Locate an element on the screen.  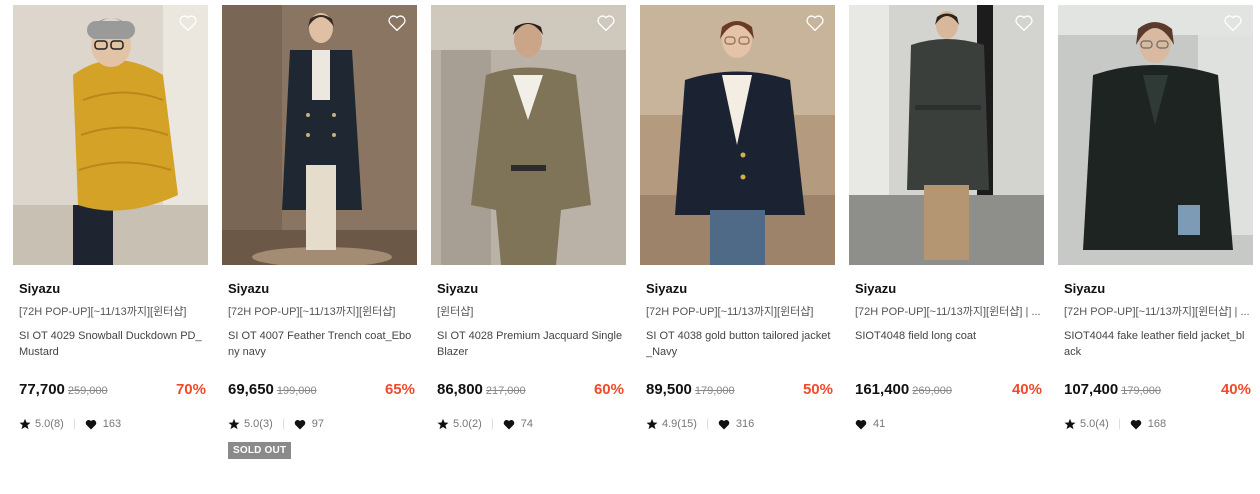
sale-price: 107,400 179,000 is located at coordinates (1112, 390).